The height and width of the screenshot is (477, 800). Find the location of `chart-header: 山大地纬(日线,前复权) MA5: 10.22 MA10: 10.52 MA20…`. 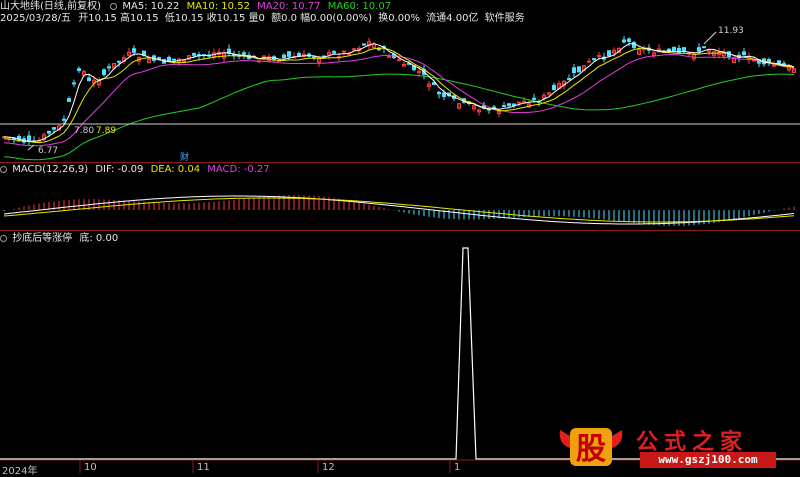

chart-header: 山大地纬(日线,前复权) MA5: 10.22 MA10: 10.52 MA20… is located at coordinates (195, 7).